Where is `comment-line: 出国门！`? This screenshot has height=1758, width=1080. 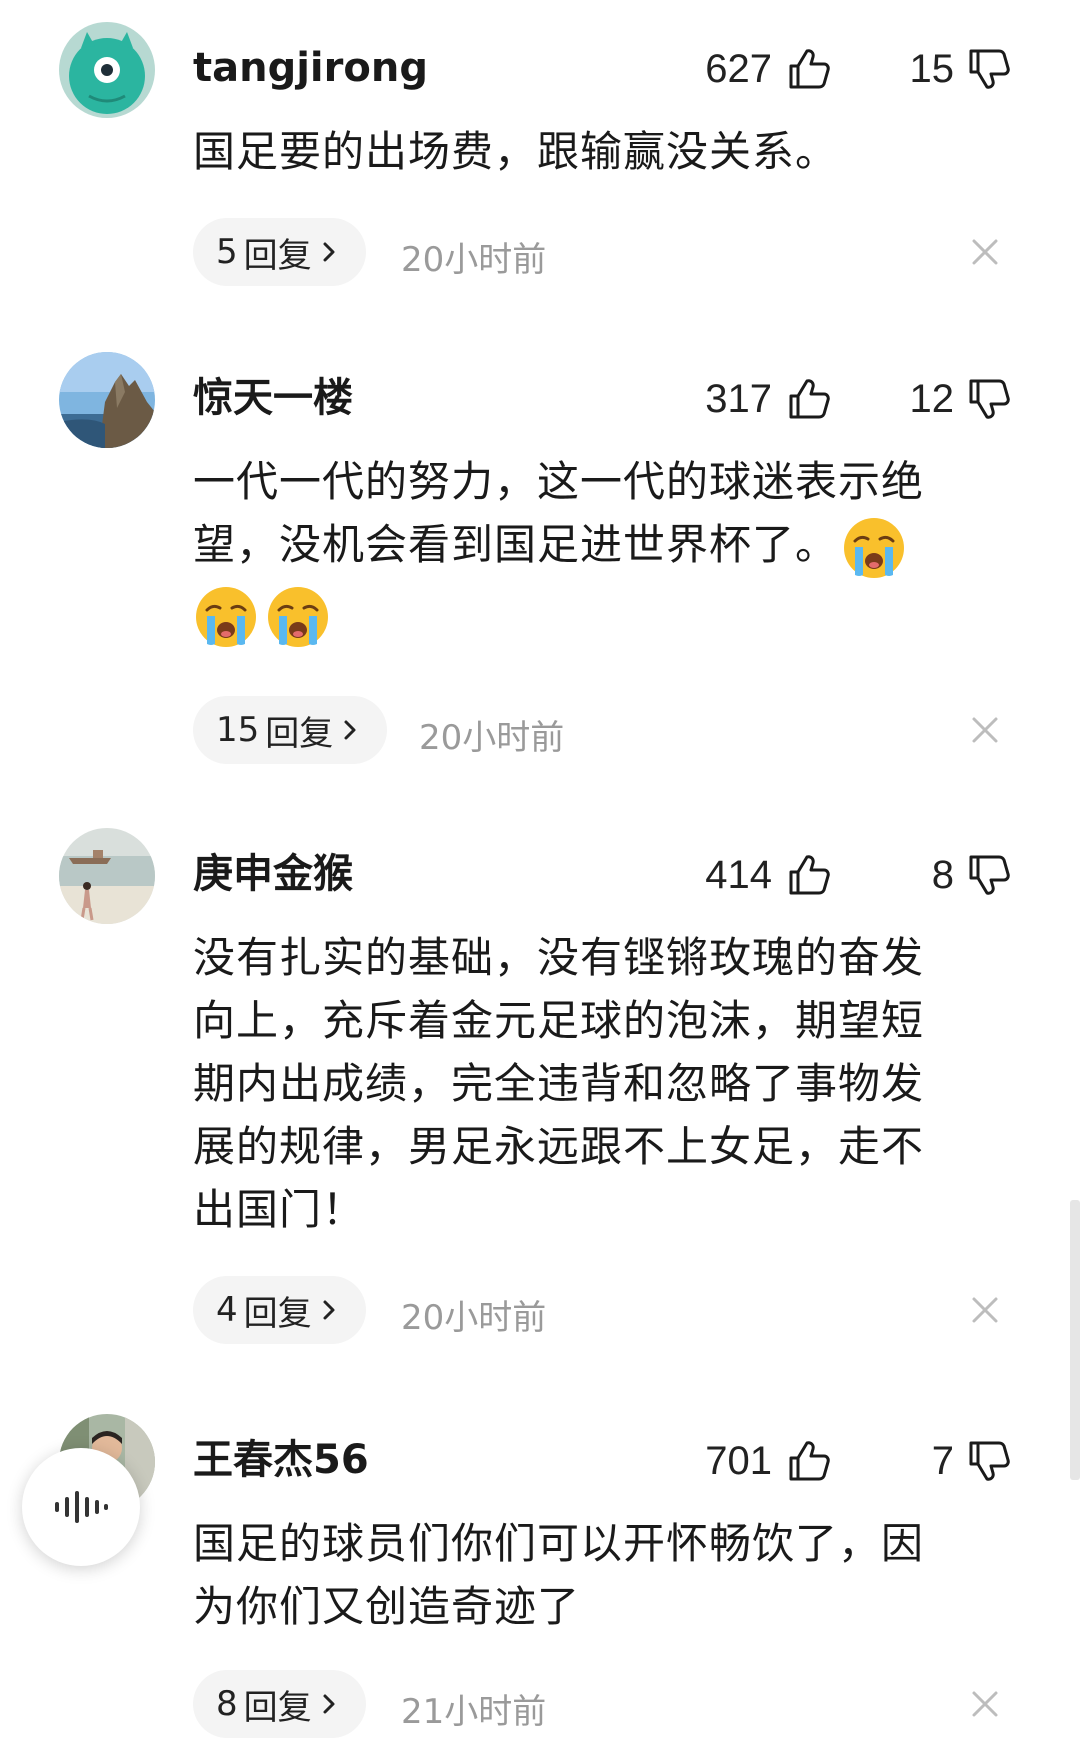 comment-line: 出国门！ is located at coordinates (279, 1209).